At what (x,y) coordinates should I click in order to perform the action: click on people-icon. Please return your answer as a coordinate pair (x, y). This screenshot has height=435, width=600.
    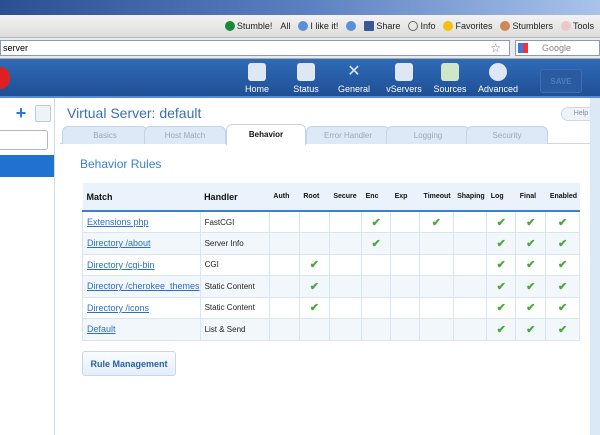
    Looking at the image, I should click on (505, 26).